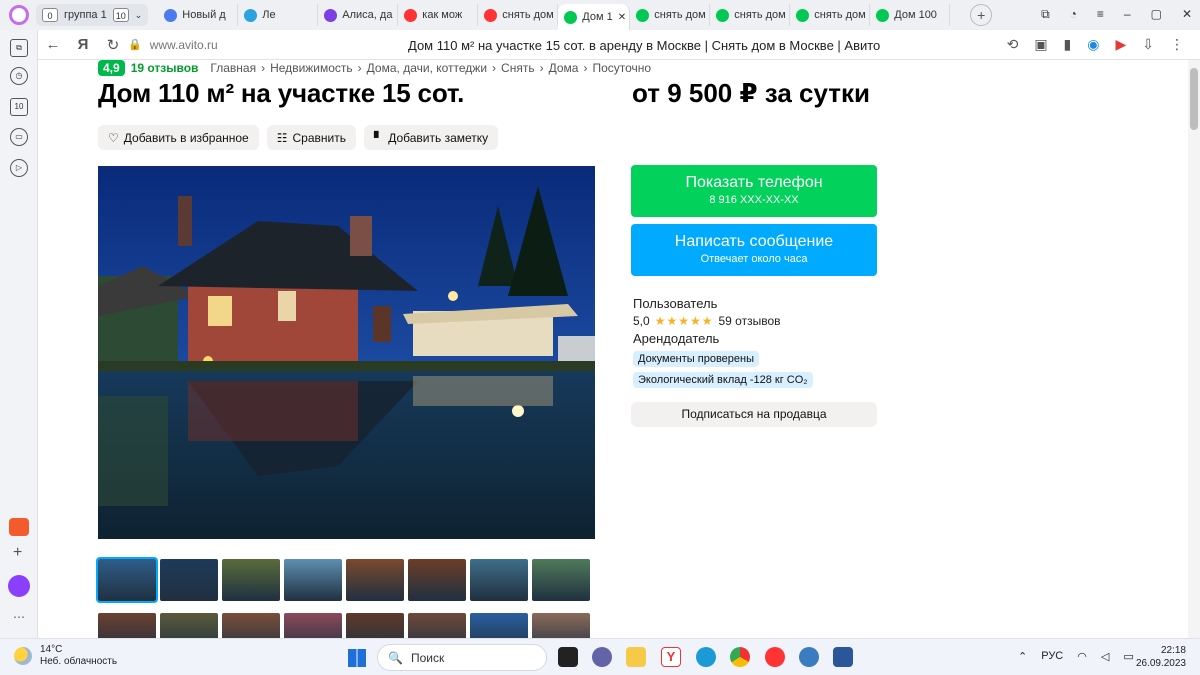 Image resolution: width=1200 pixels, height=675 pixels. I want to click on browser-tab: как мож, so click(438, 15).